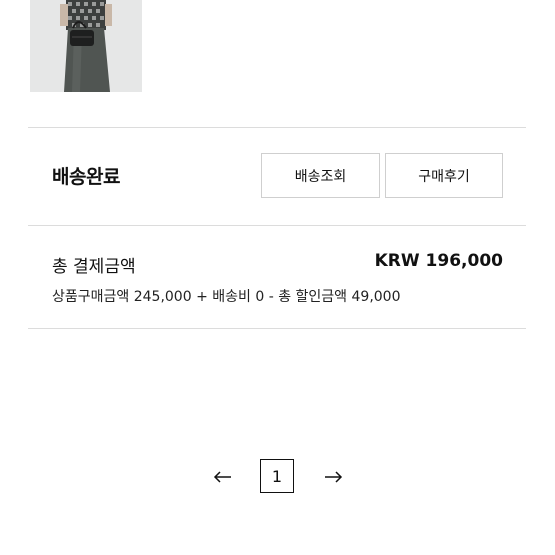 The width and height of the screenshot is (555, 555). Describe the element at coordinates (86, 177) in the screenshot. I see `delivery-status-title: 배송완료` at that location.